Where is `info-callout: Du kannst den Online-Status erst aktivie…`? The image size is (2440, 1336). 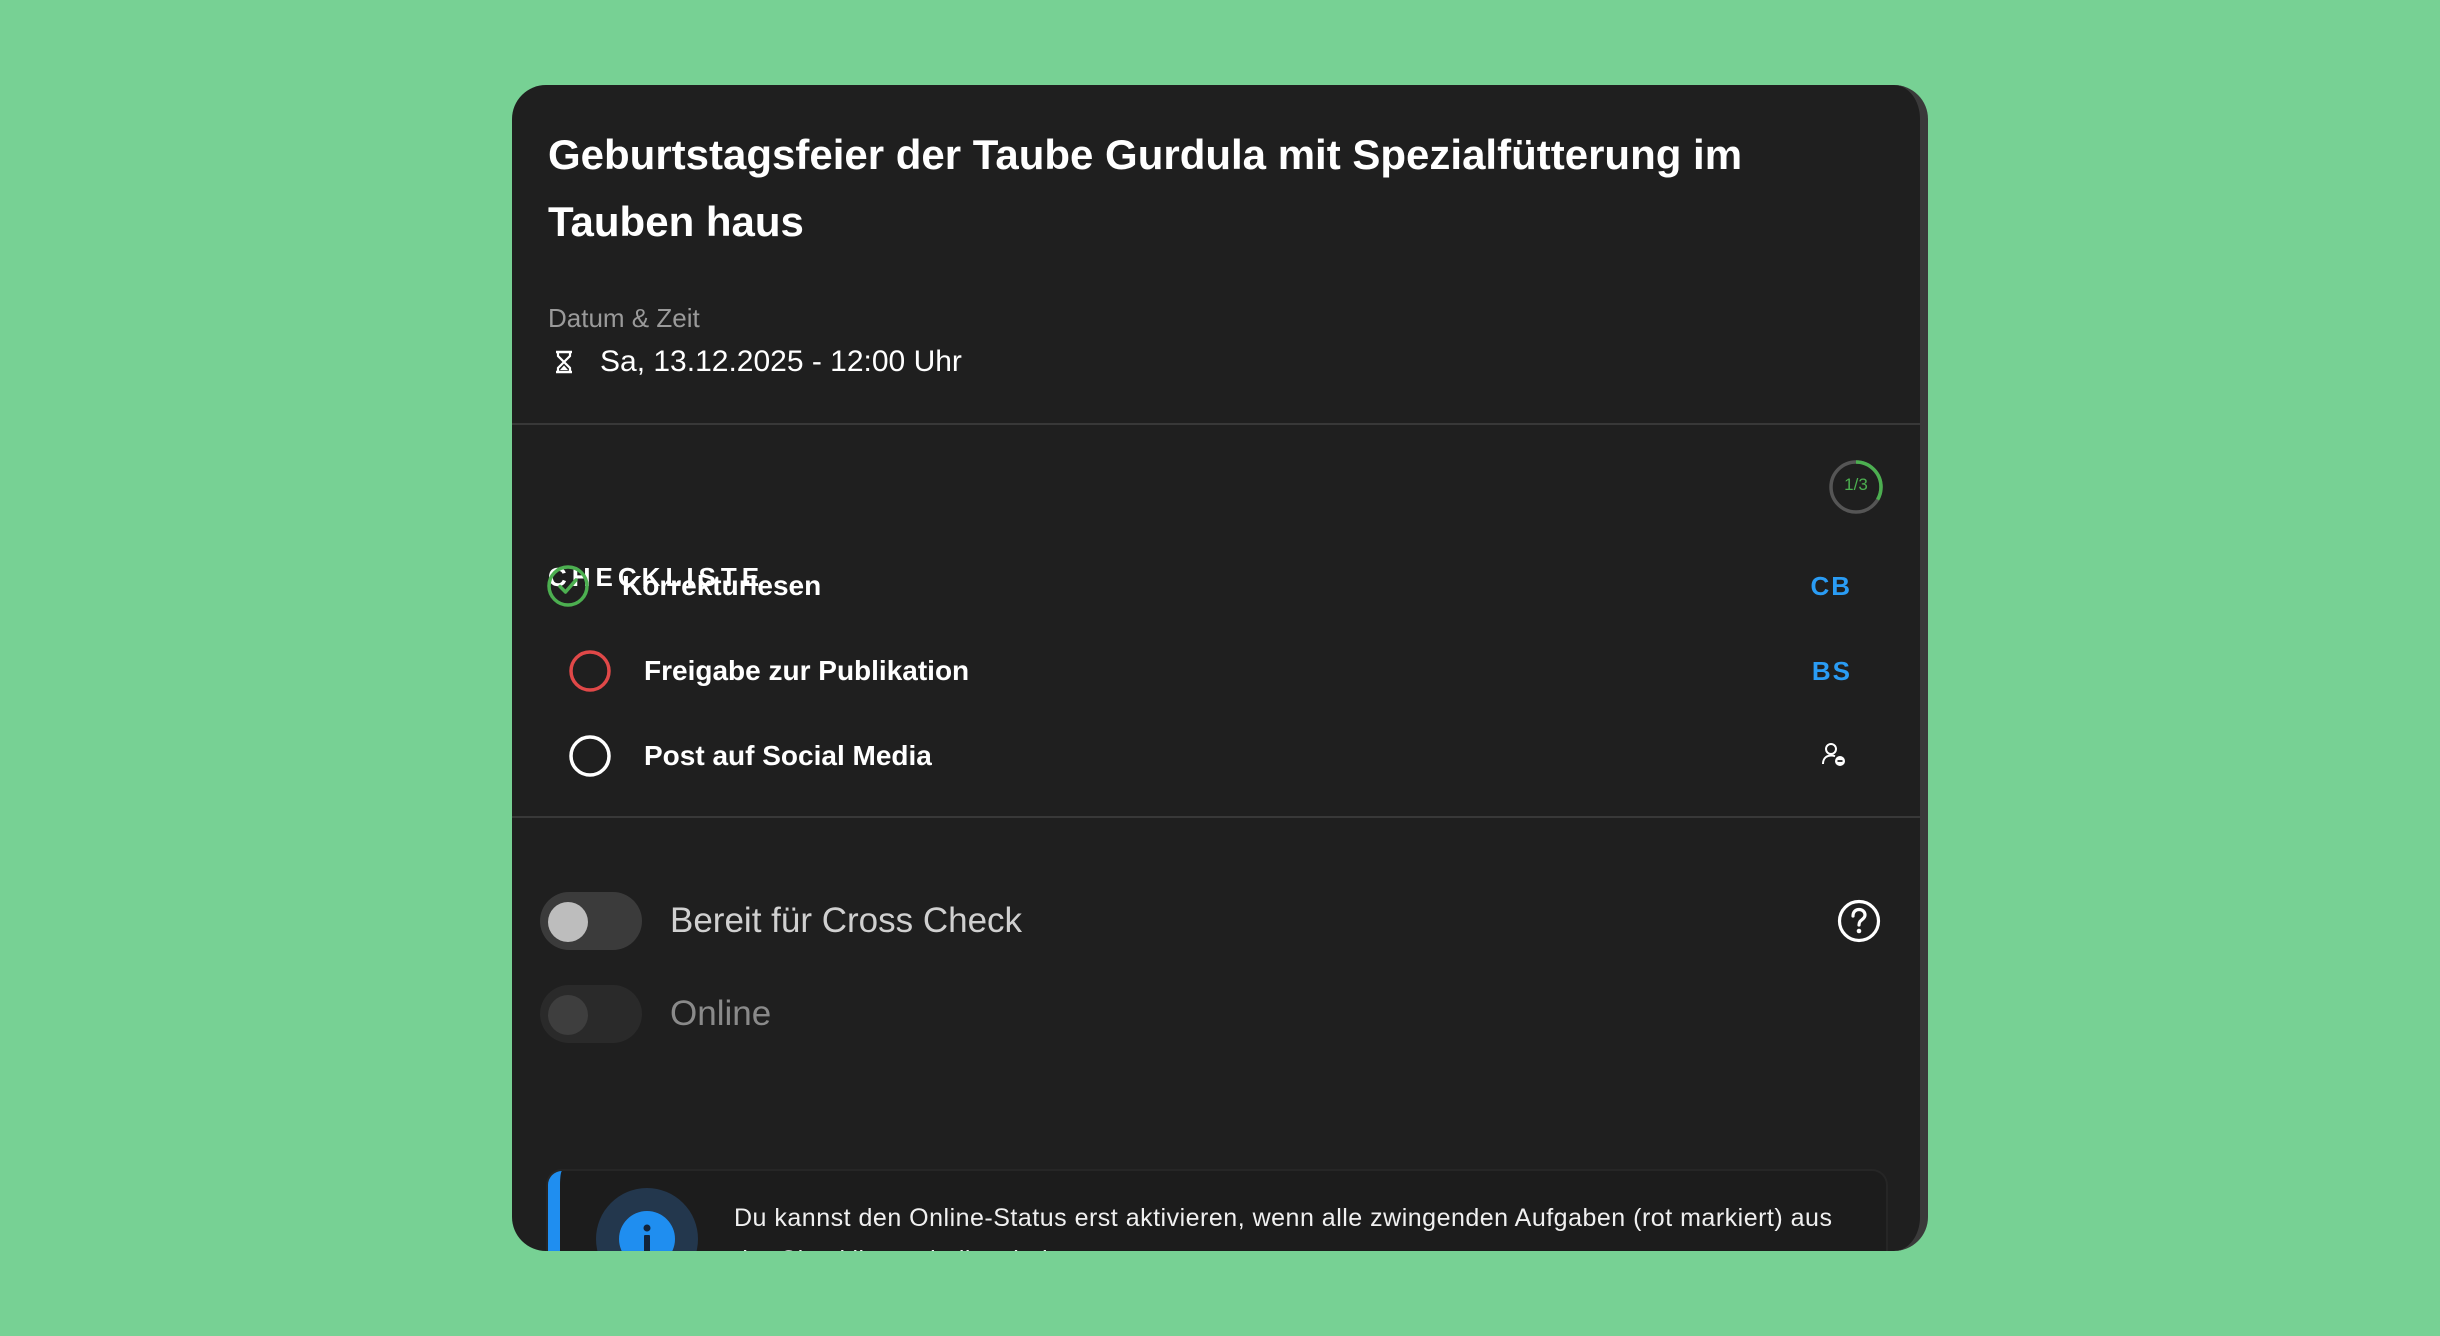
info-callout: Du kannst den Online-Status erst aktivie… is located at coordinates (1217, 1211).